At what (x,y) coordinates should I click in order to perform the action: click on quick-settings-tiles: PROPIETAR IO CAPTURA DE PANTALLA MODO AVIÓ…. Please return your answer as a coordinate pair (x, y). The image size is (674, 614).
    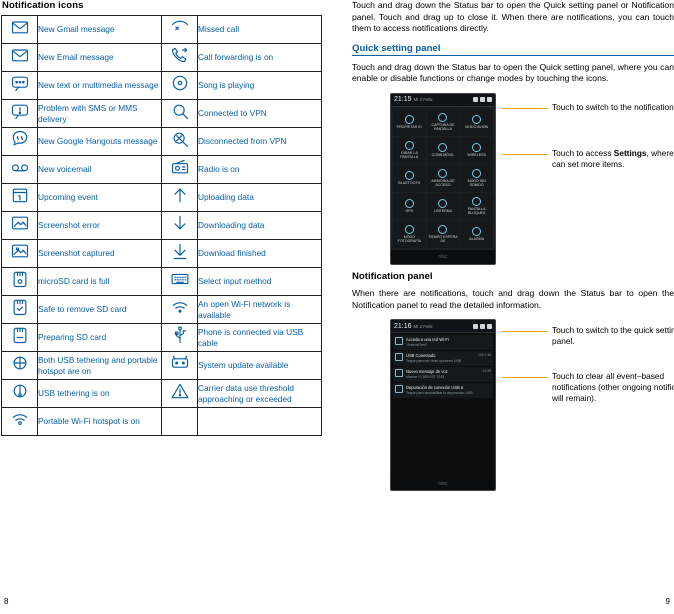
    Looking at the image, I should click on (443, 178).